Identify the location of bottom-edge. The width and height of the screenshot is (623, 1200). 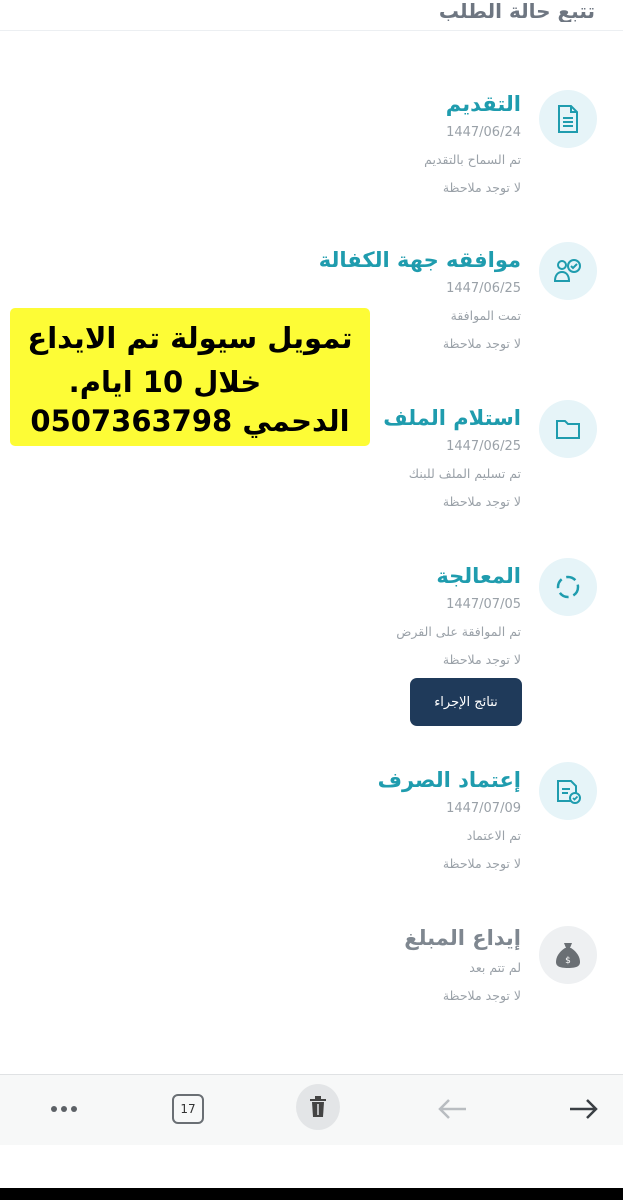
(311, 1194).